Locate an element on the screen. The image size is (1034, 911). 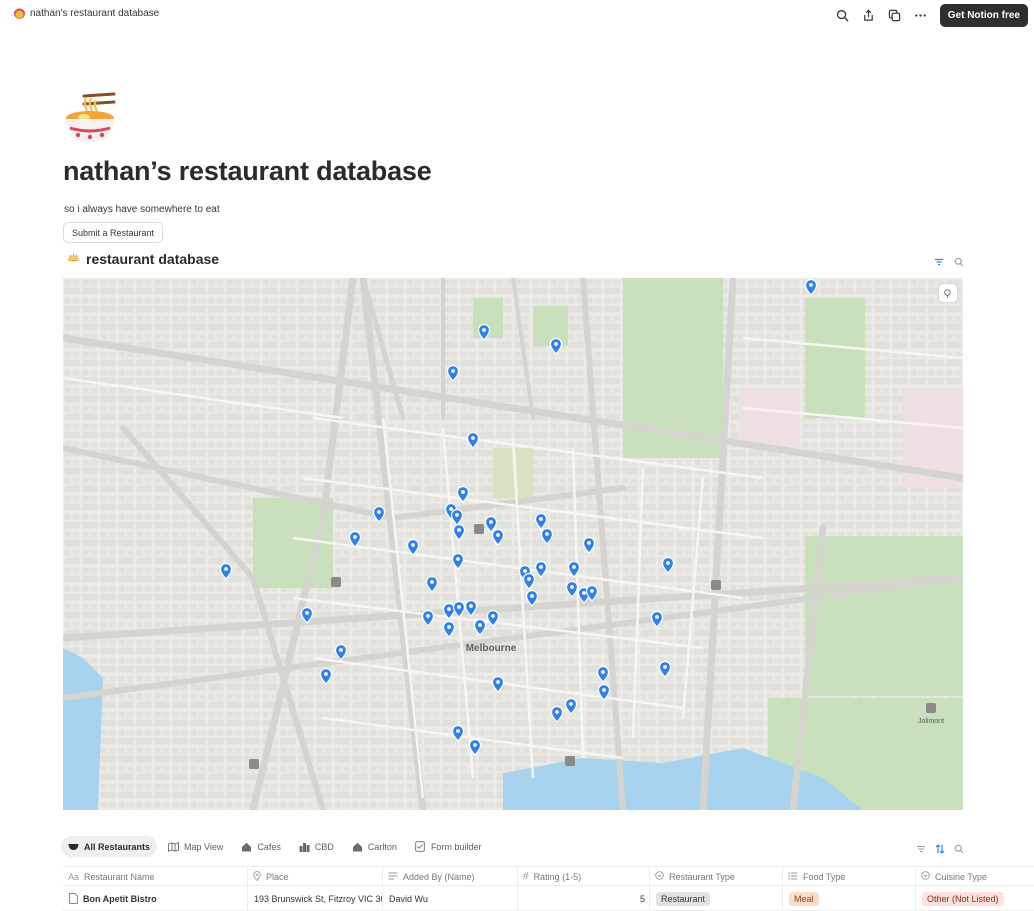
tab-label: All Restaurants is located at coordinates (117, 846).